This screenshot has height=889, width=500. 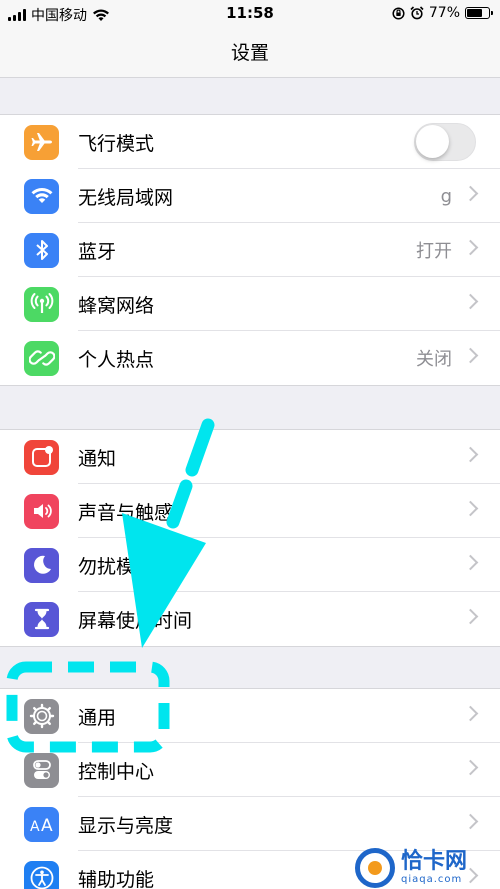 I want to click on airplane-mode-toggle, so click(x=445, y=142).